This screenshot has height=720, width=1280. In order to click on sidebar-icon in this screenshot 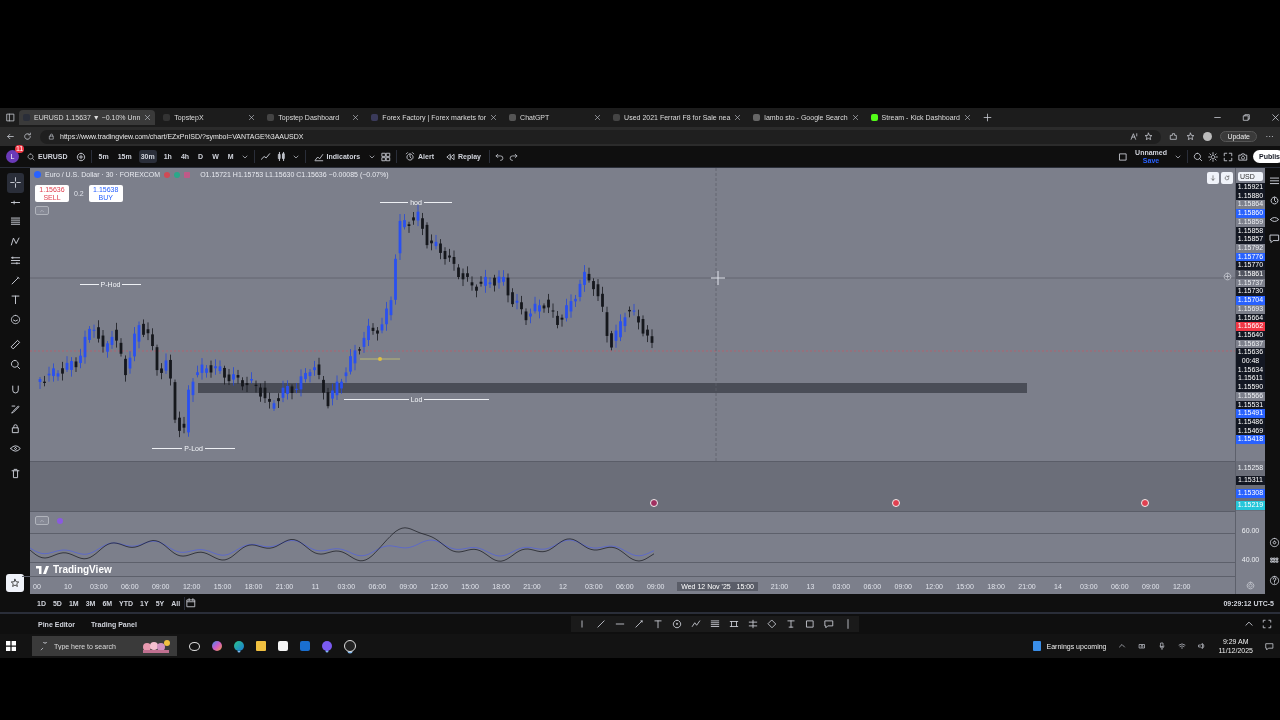, I will do `click(10, 117)`.